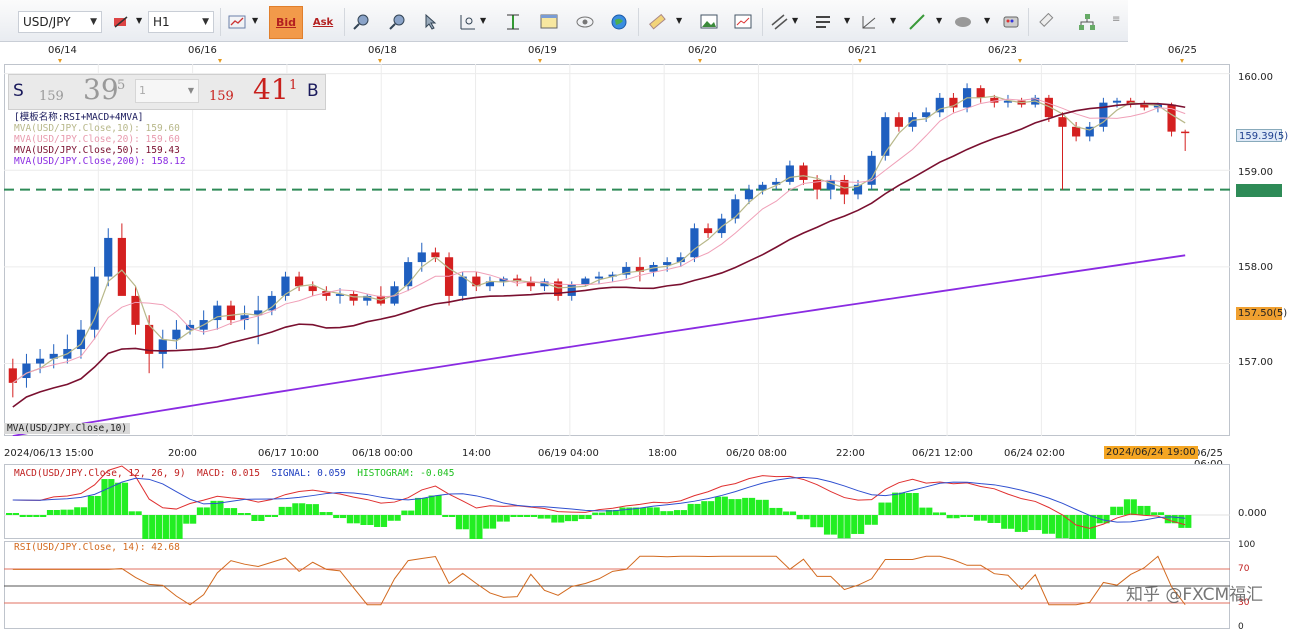  I want to click on timeframe-select: H1 ▼, so click(181, 22).